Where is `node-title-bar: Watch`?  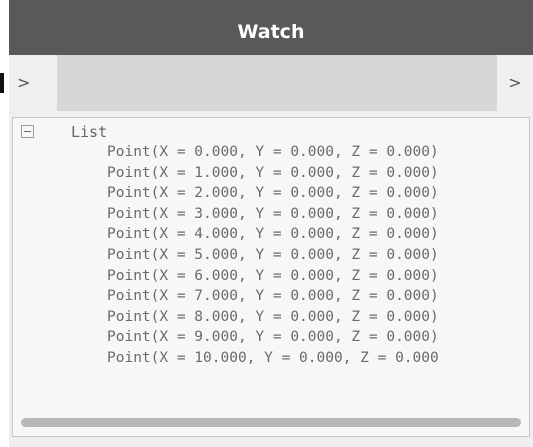
node-title-bar: Watch is located at coordinates (271, 27).